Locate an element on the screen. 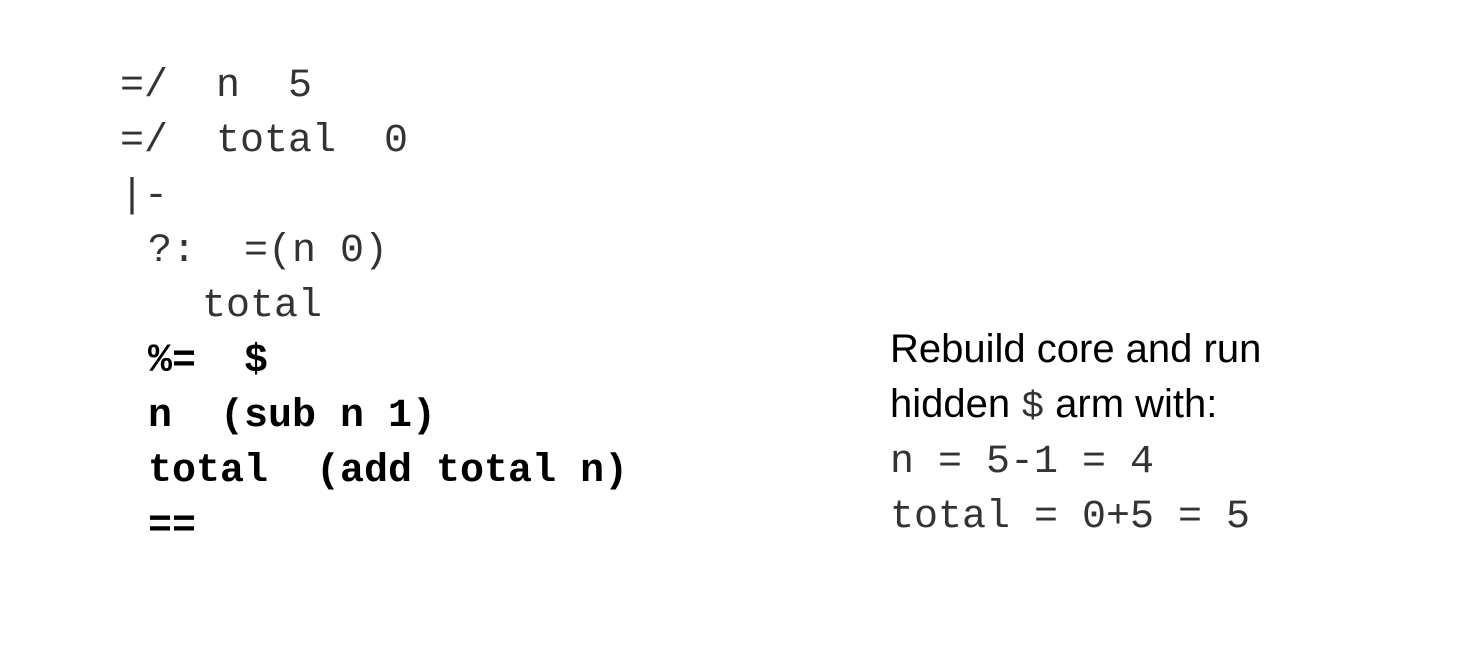  result-total: total = 0+5 = 5 is located at coordinates (1070, 517).